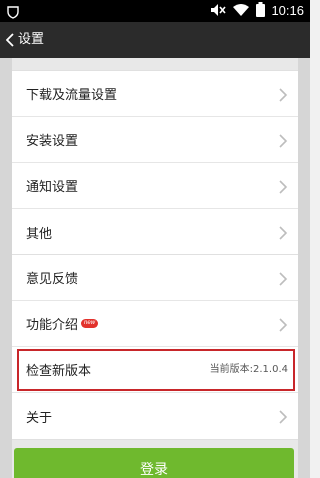 The width and height of the screenshot is (320, 478). I want to click on chevron-left-icon, so click(10, 40).